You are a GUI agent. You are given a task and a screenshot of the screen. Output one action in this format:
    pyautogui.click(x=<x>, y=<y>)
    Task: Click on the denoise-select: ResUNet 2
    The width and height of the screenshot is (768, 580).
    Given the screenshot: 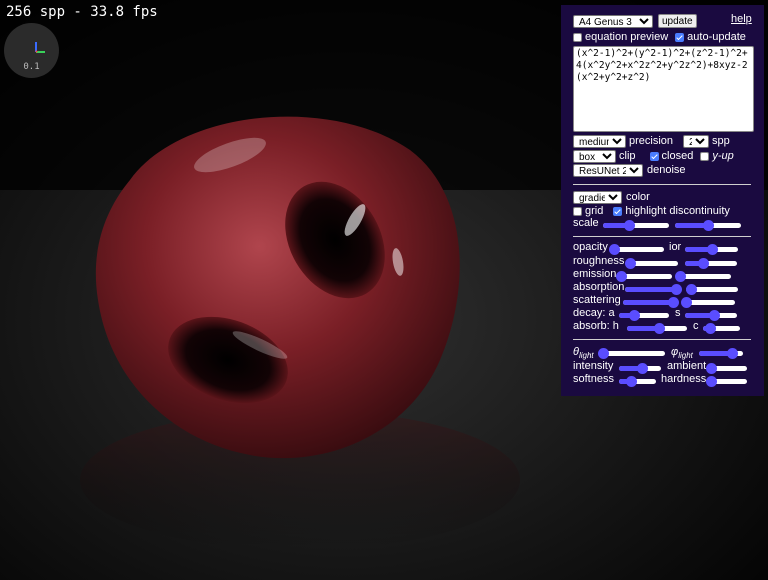 What is the action you would take?
    pyautogui.click(x=608, y=170)
    